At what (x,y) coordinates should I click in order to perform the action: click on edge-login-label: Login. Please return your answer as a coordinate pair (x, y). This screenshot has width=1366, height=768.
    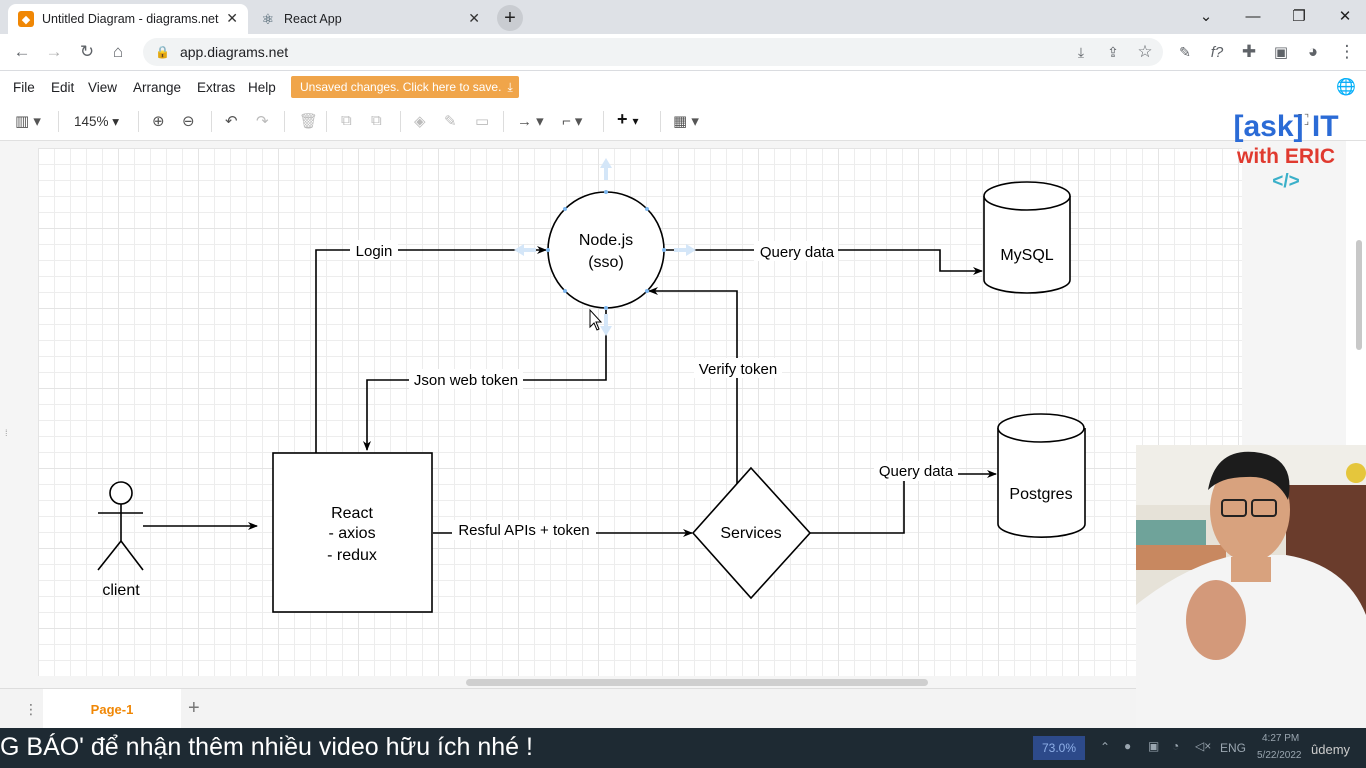
    Looking at the image, I should click on (374, 251).